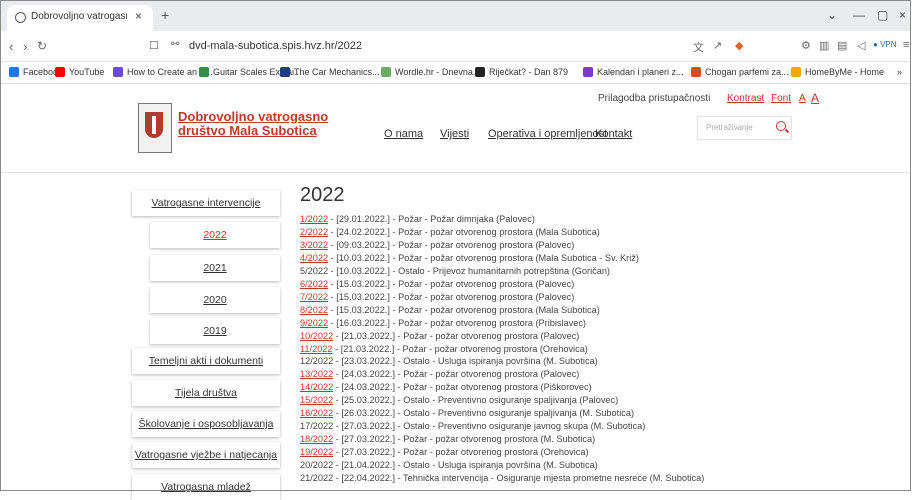  What do you see at coordinates (11, 46) in the screenshot?
I see `back-icon: ‹` at bounding box center [11, 46].